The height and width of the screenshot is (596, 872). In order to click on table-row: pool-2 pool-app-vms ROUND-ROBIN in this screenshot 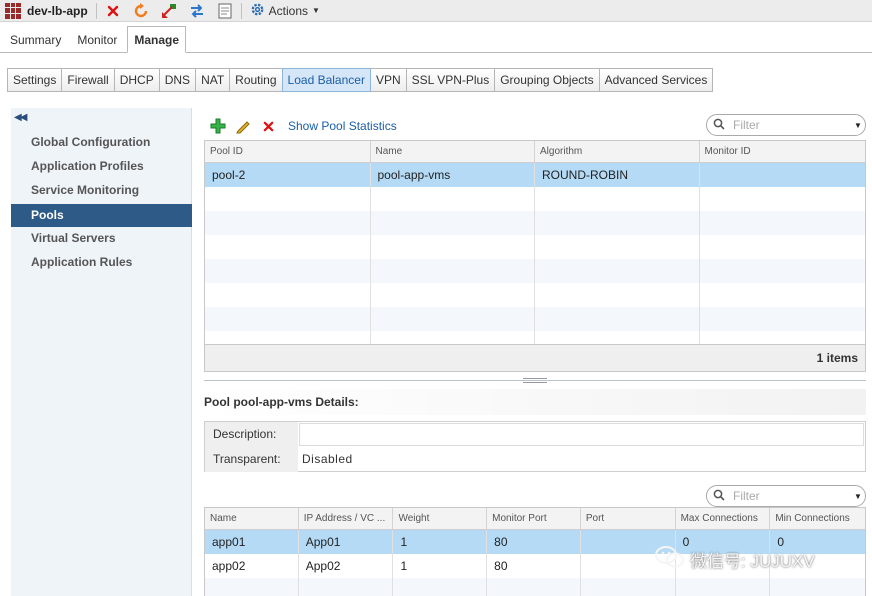, I will do `click(535, 175)`.